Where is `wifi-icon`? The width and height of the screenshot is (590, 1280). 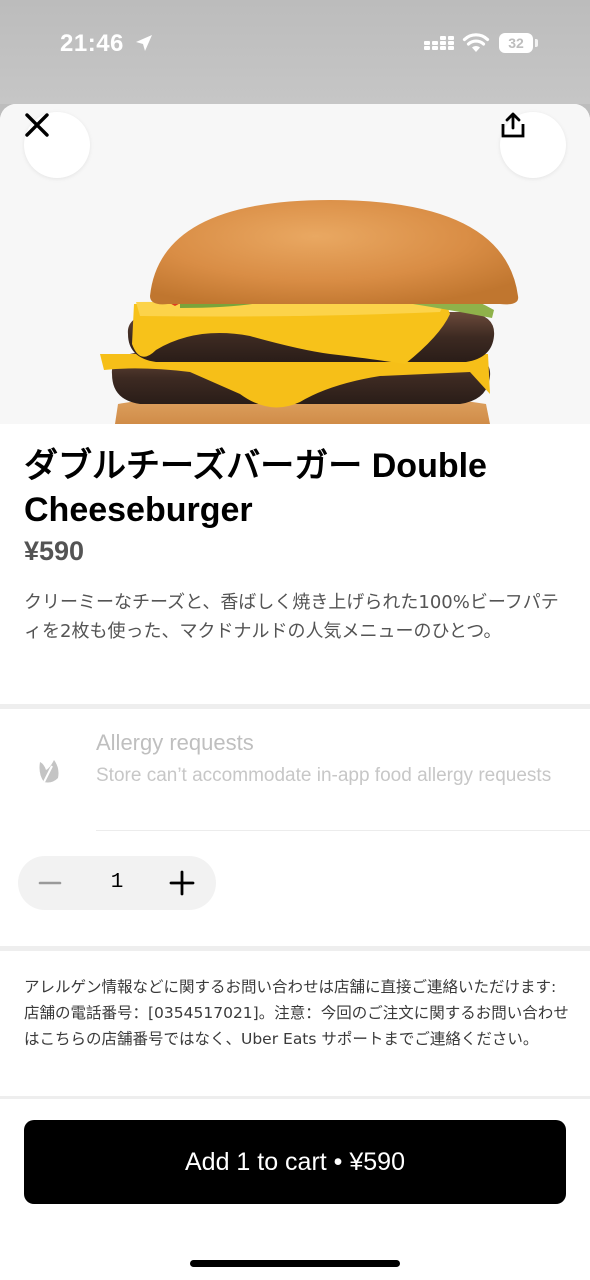 wifi-icon is located at coordinates (476, 42).